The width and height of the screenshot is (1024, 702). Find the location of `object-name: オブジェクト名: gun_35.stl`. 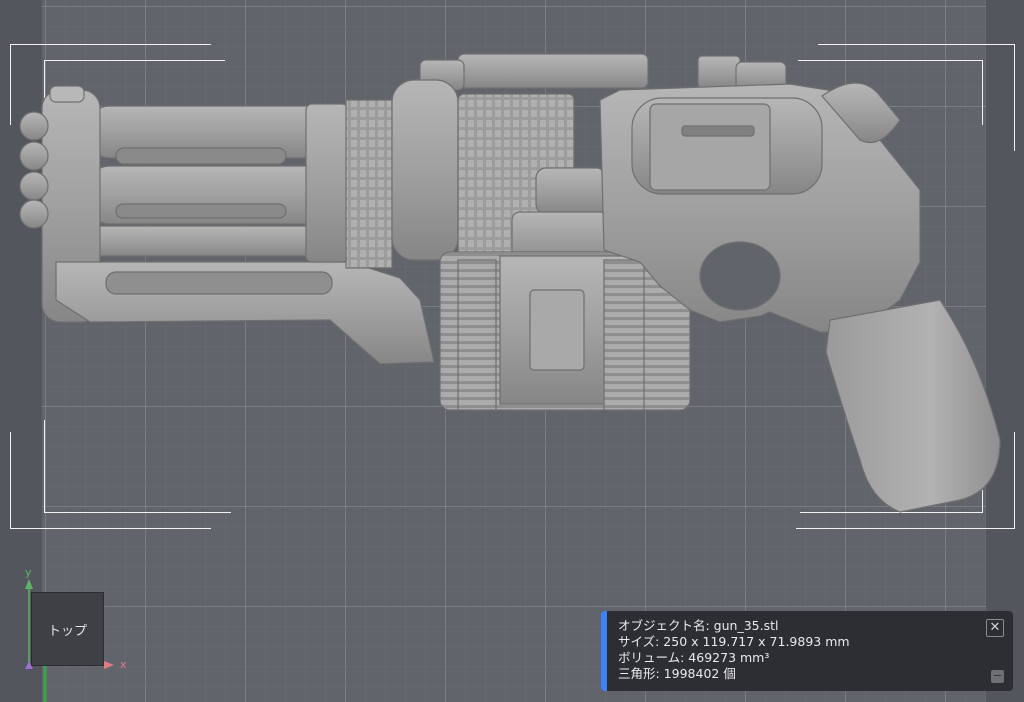

object-name: オブジェクト名: gun_35.stl is located at coordinates (698, 625).